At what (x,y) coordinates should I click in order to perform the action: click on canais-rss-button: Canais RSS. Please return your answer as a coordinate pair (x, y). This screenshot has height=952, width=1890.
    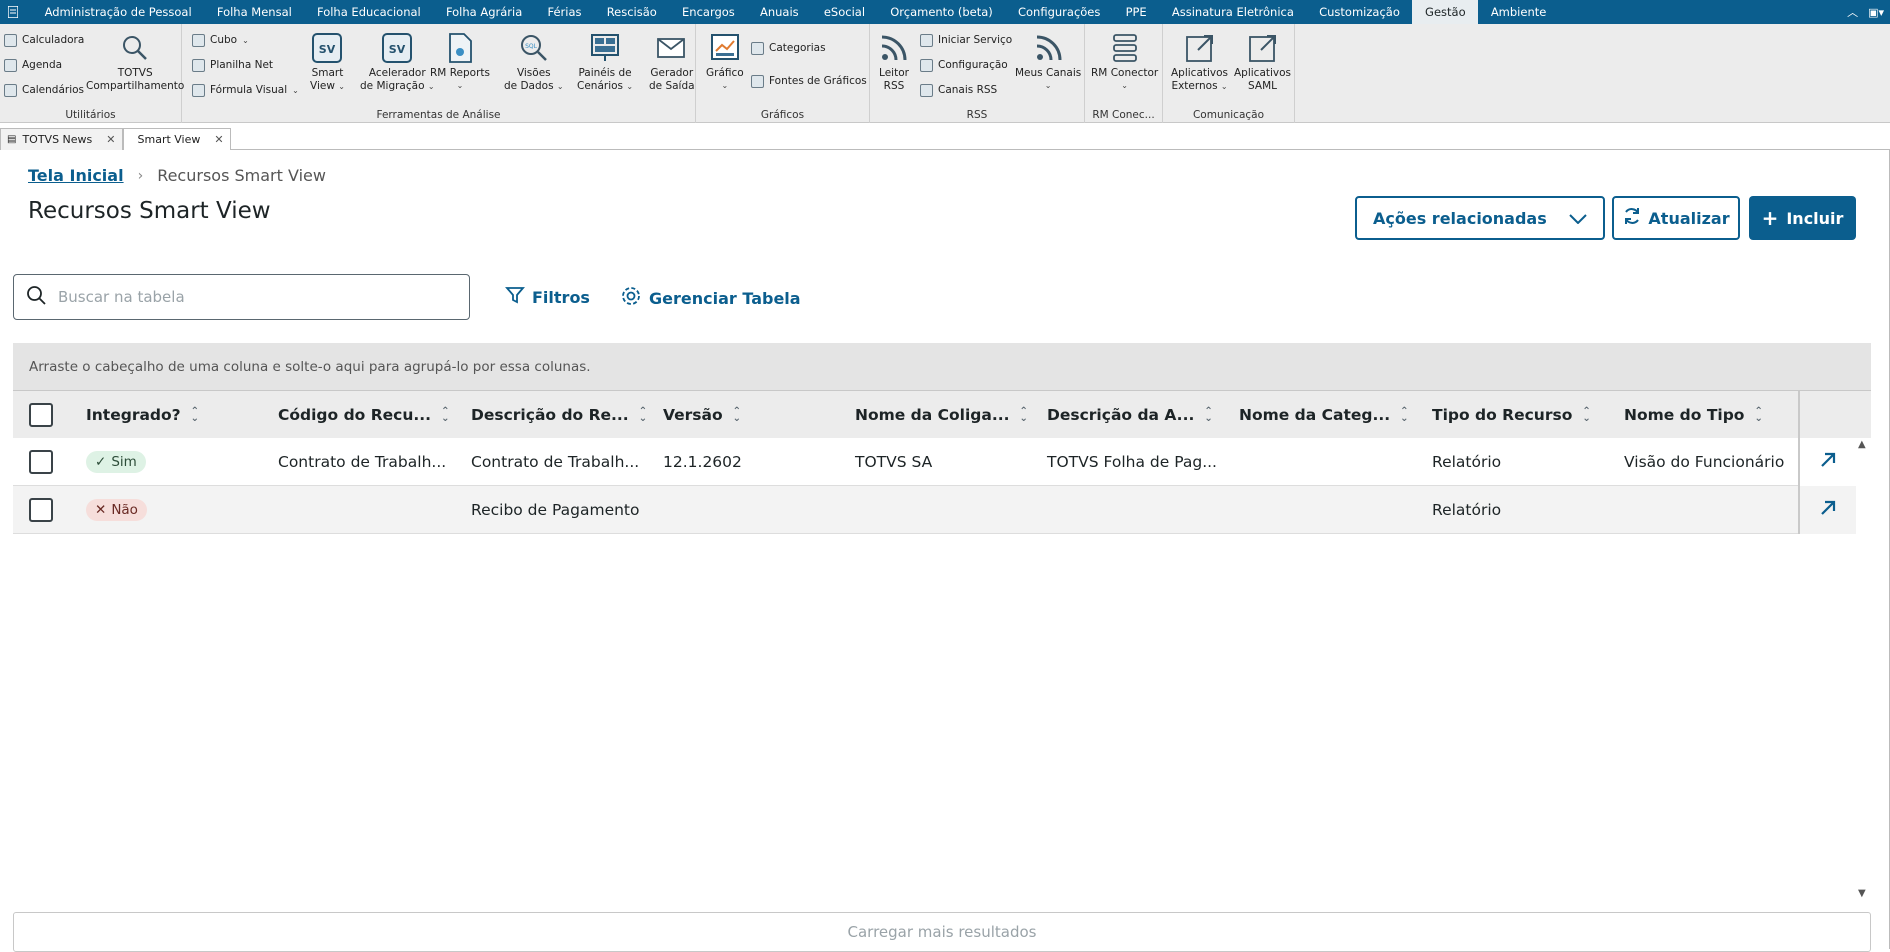
    Looking at the image, I should click on (958, 90).